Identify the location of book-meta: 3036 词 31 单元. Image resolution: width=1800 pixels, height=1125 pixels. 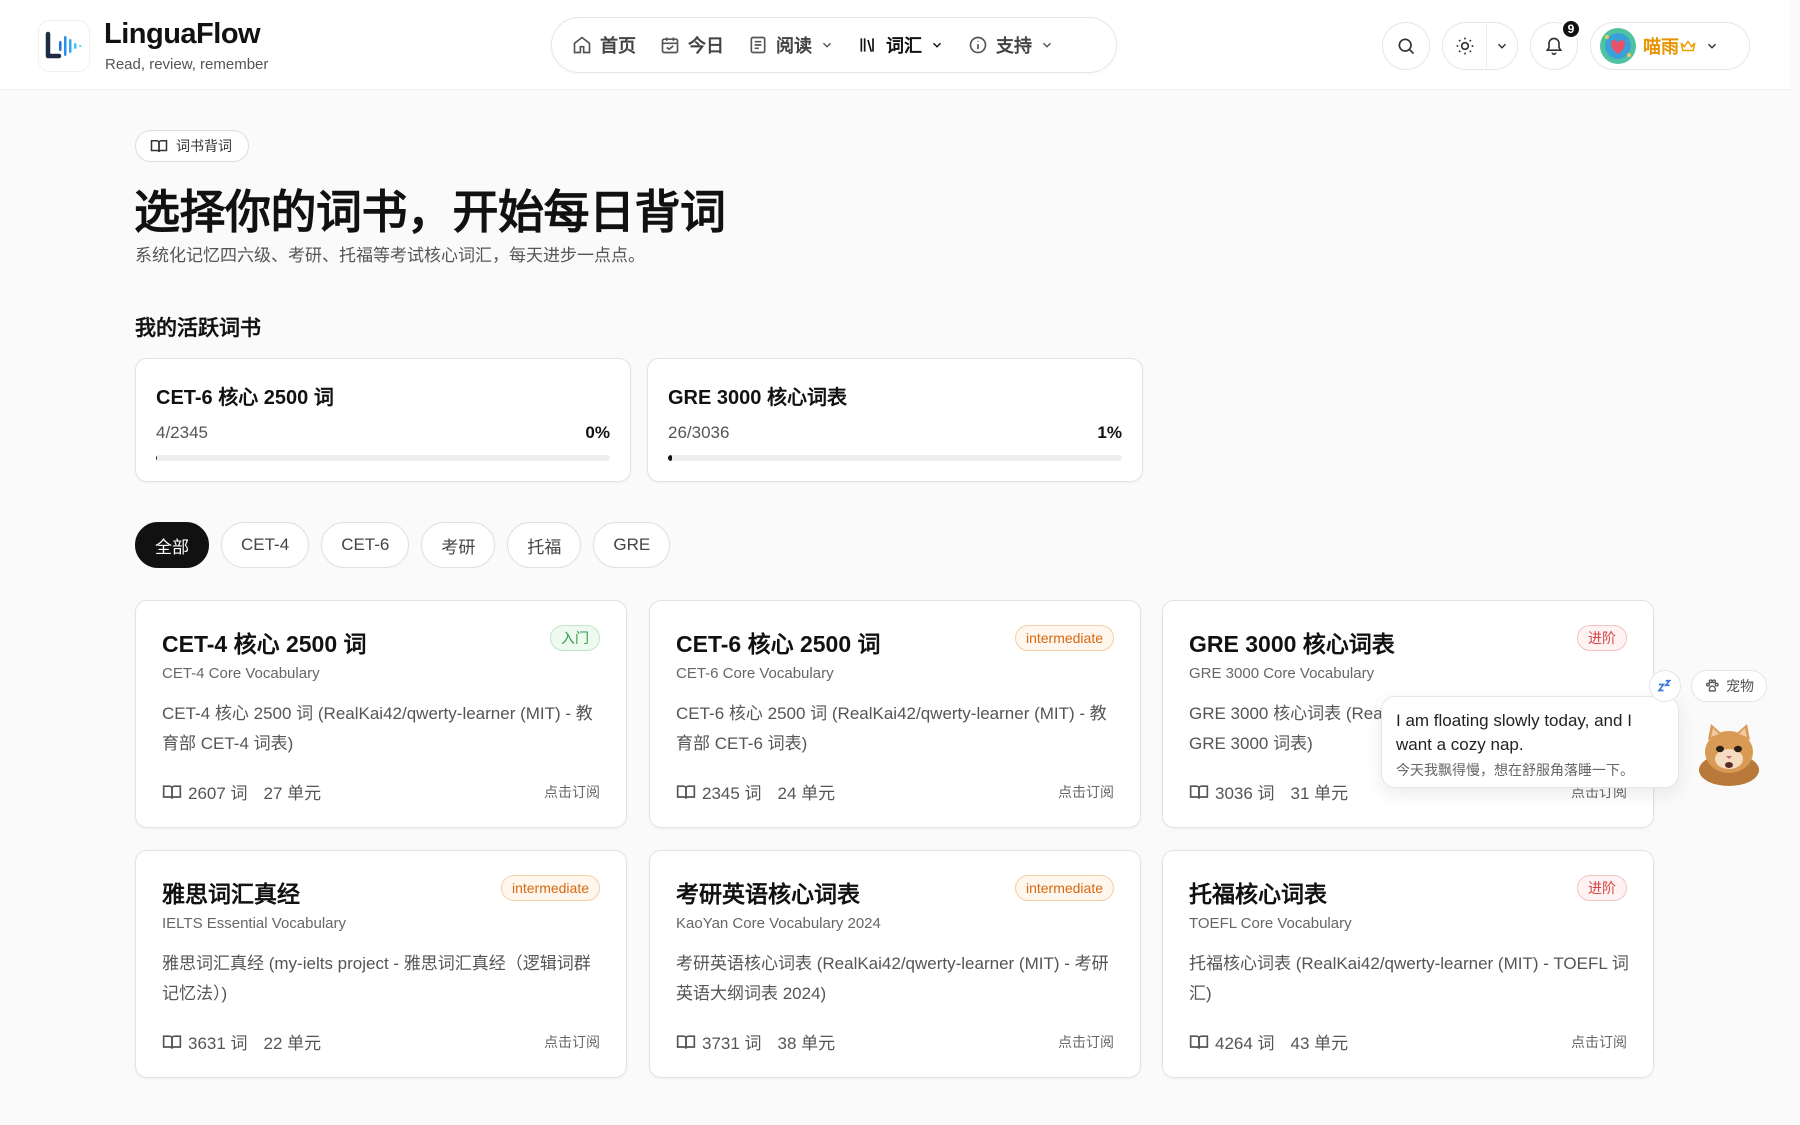
(1268, 791).